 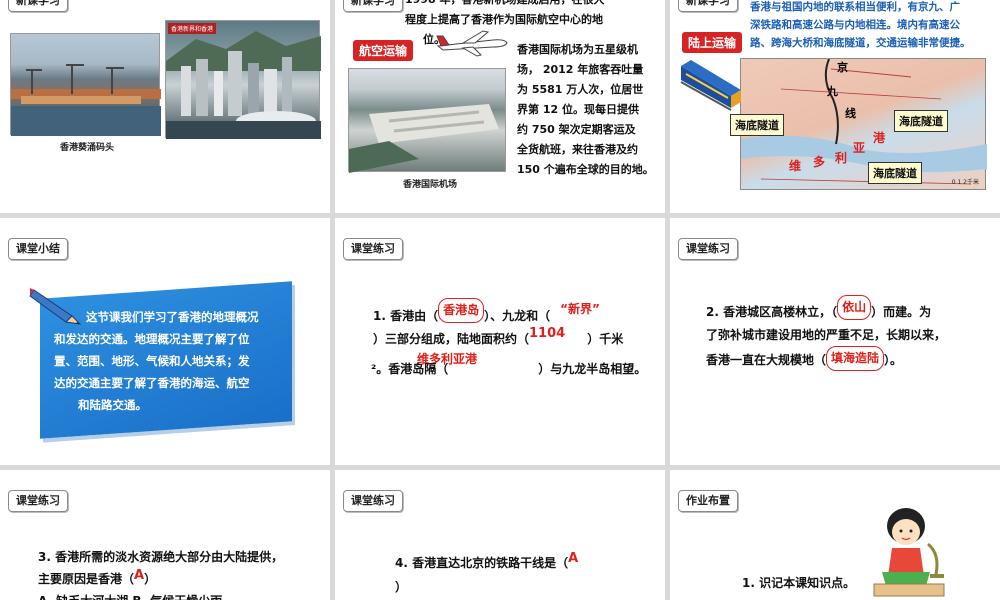 I want to click on q2-text-d: ）。, so click(x=893, y=360).